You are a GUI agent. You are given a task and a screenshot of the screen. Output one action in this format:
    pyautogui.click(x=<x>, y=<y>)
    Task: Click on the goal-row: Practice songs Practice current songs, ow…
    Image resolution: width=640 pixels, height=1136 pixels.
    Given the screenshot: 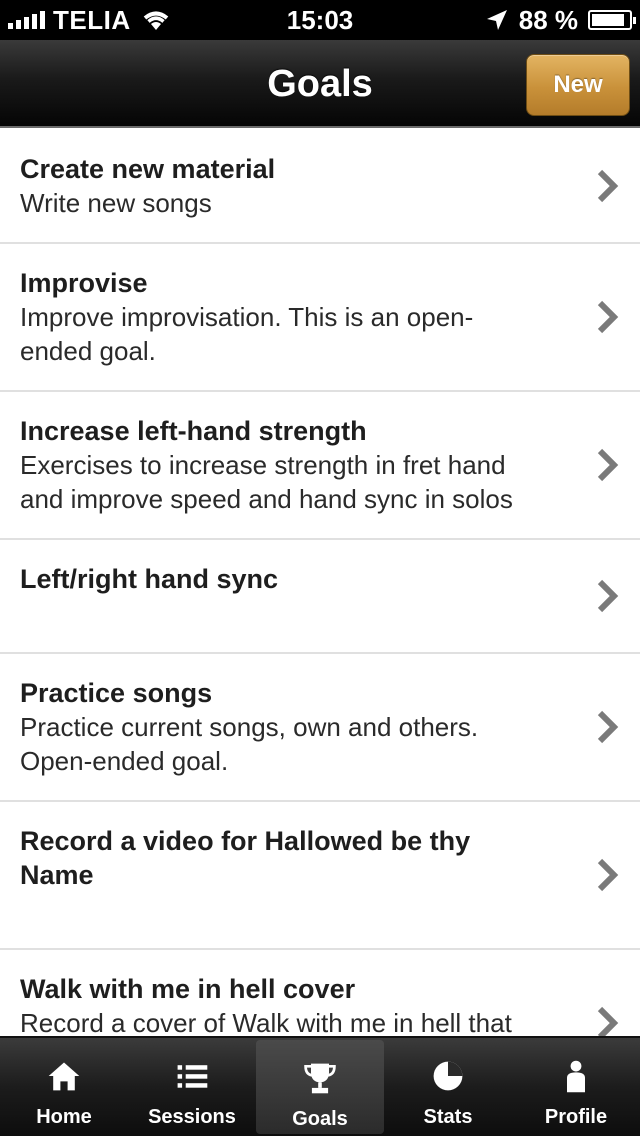 What is the action you would take?
    pyautogui.click(x=320, y=728)
    